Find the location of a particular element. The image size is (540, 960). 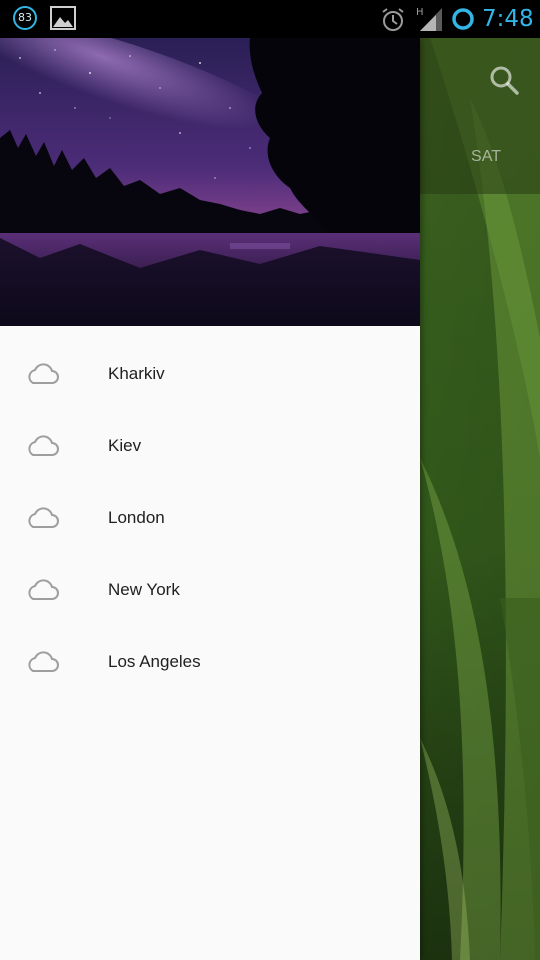

alarm-icon is located at coordinates (393, 19).